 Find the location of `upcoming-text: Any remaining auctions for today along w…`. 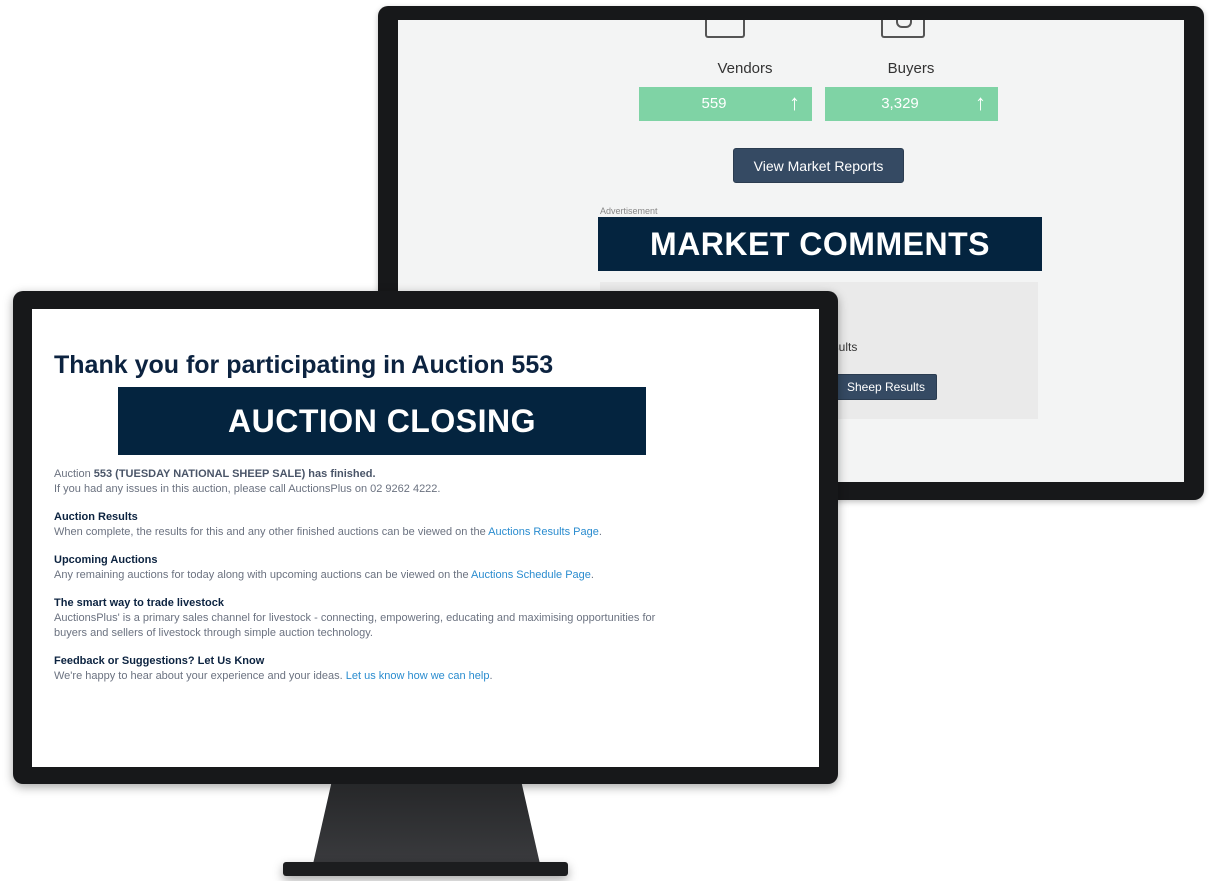

upcoming-text: Any remaining auctions for today along w… is located at coordinates (263, 575).